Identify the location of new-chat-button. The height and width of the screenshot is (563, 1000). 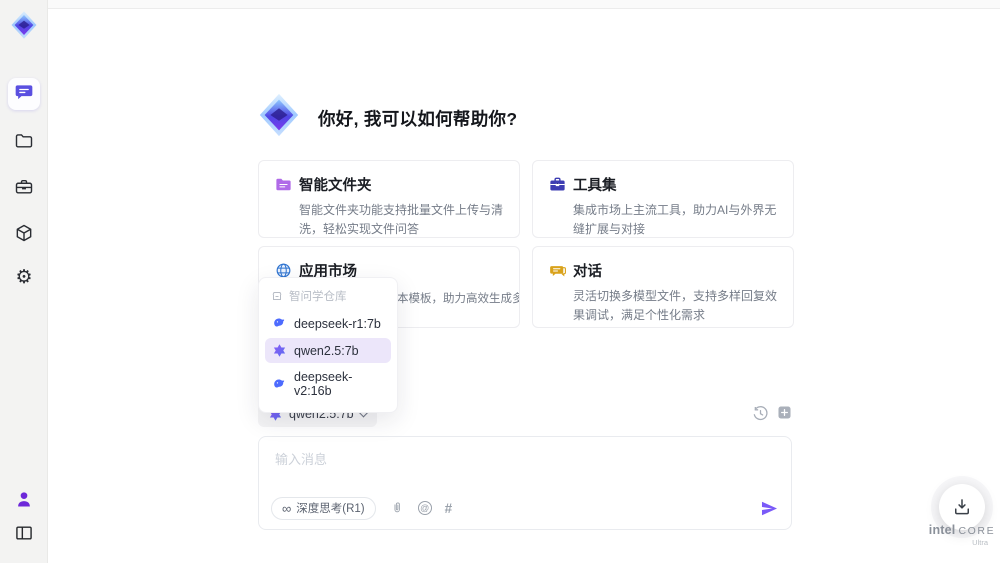
(784, 412).